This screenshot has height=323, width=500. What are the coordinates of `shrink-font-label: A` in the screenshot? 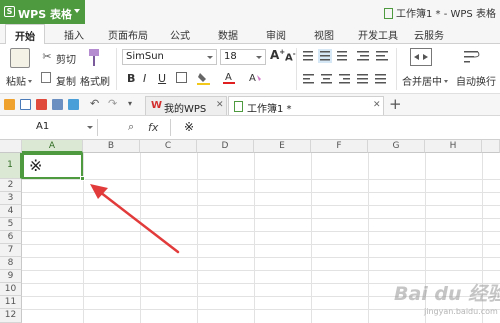 It's located at (289, 58).